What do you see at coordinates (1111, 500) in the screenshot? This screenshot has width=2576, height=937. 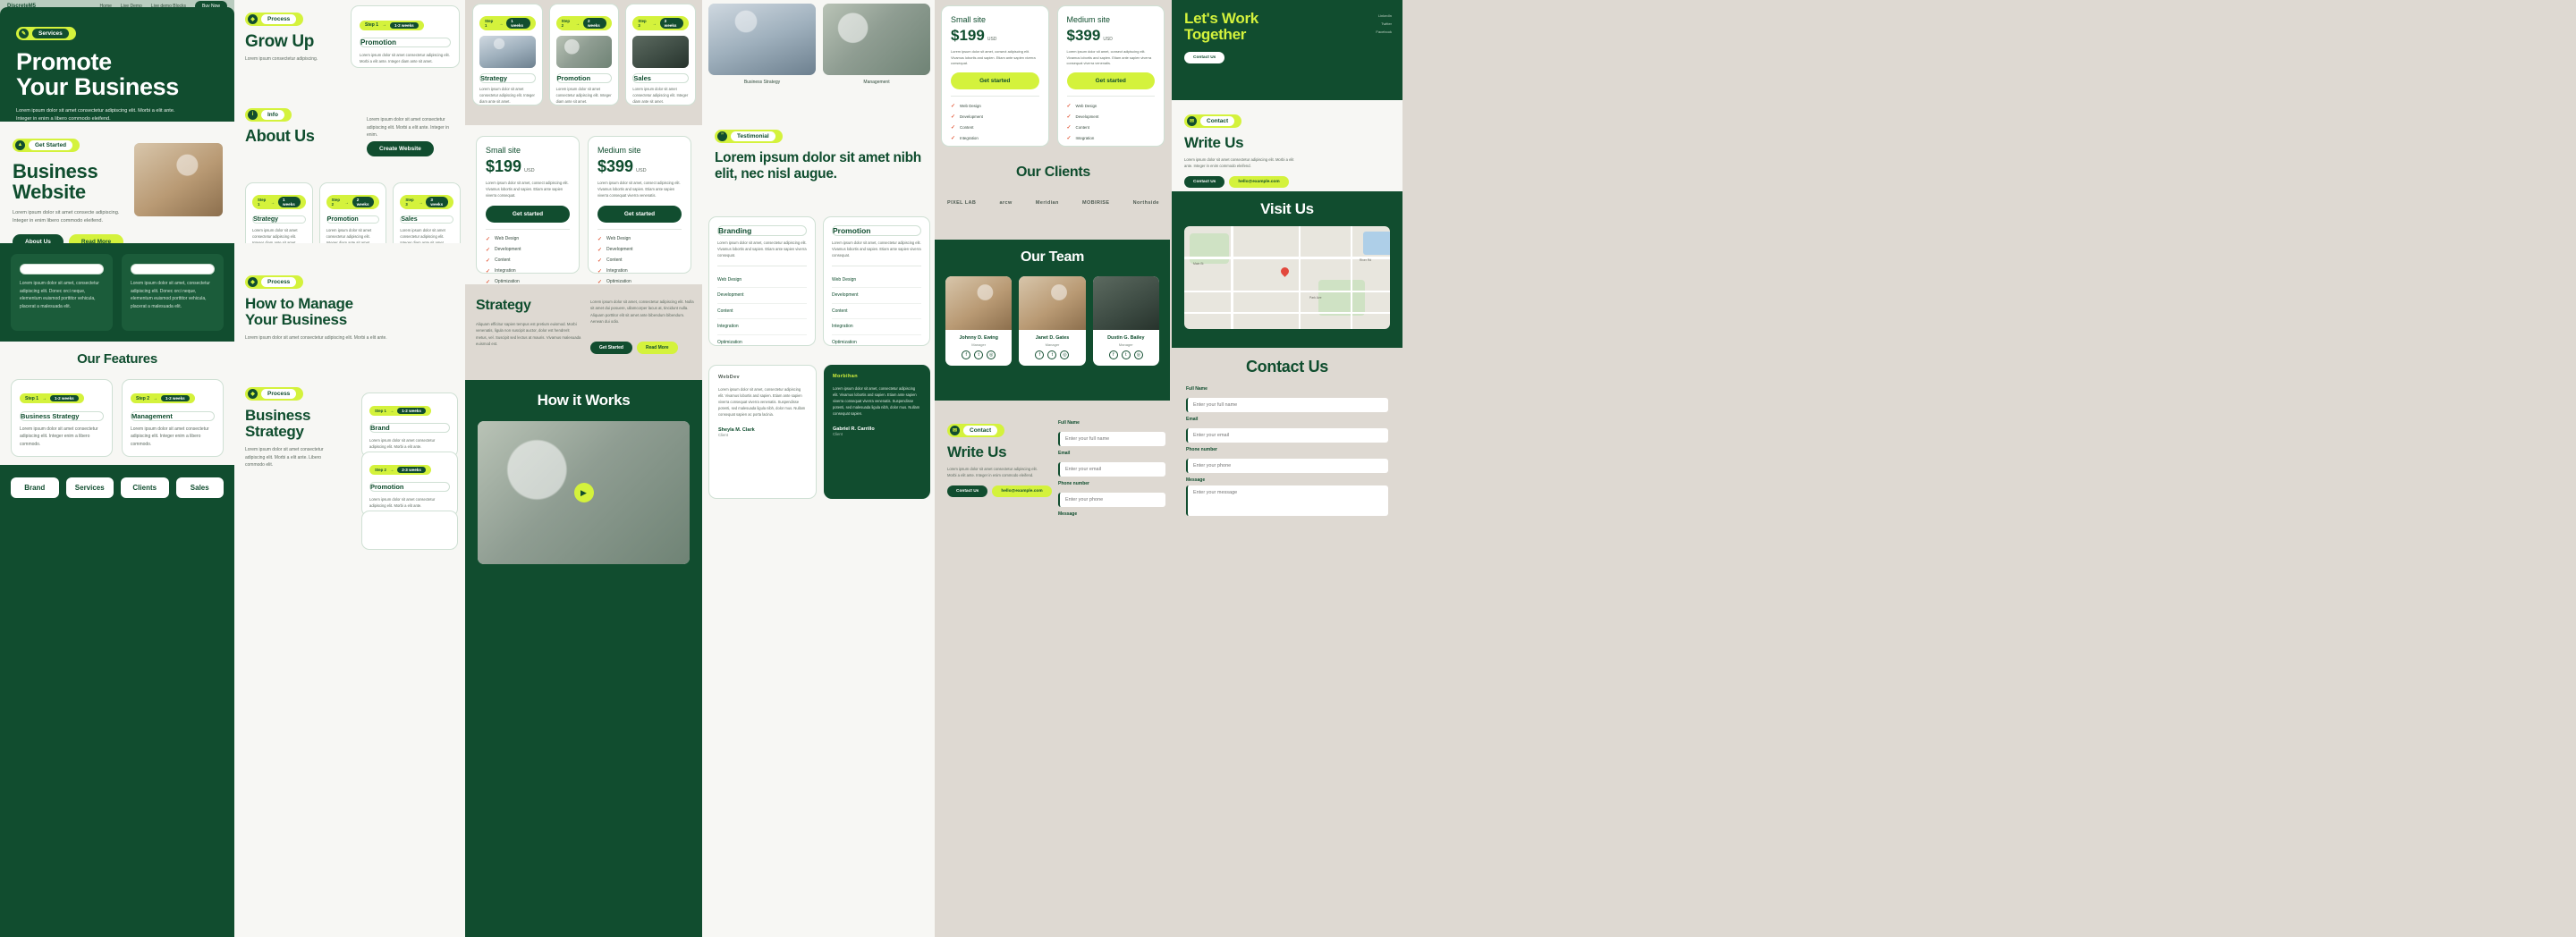 I see `phone-input` at bounding box center [1111, 500].